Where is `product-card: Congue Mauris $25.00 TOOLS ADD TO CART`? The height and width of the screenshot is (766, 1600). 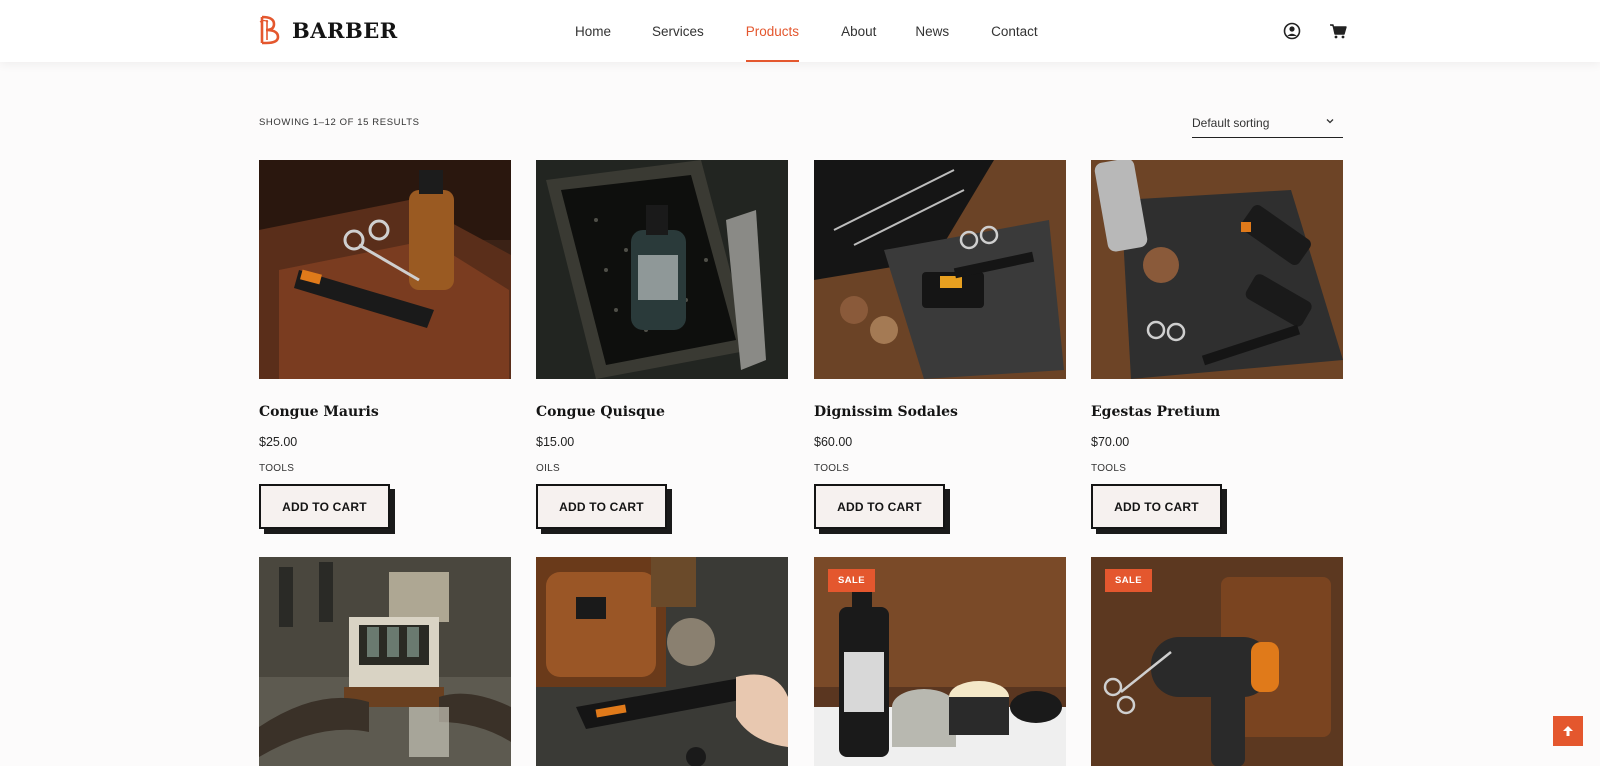
product-card: Congue Mauris $25.00 TOOLS ADD TO CART is located at coordinates (385, 347).